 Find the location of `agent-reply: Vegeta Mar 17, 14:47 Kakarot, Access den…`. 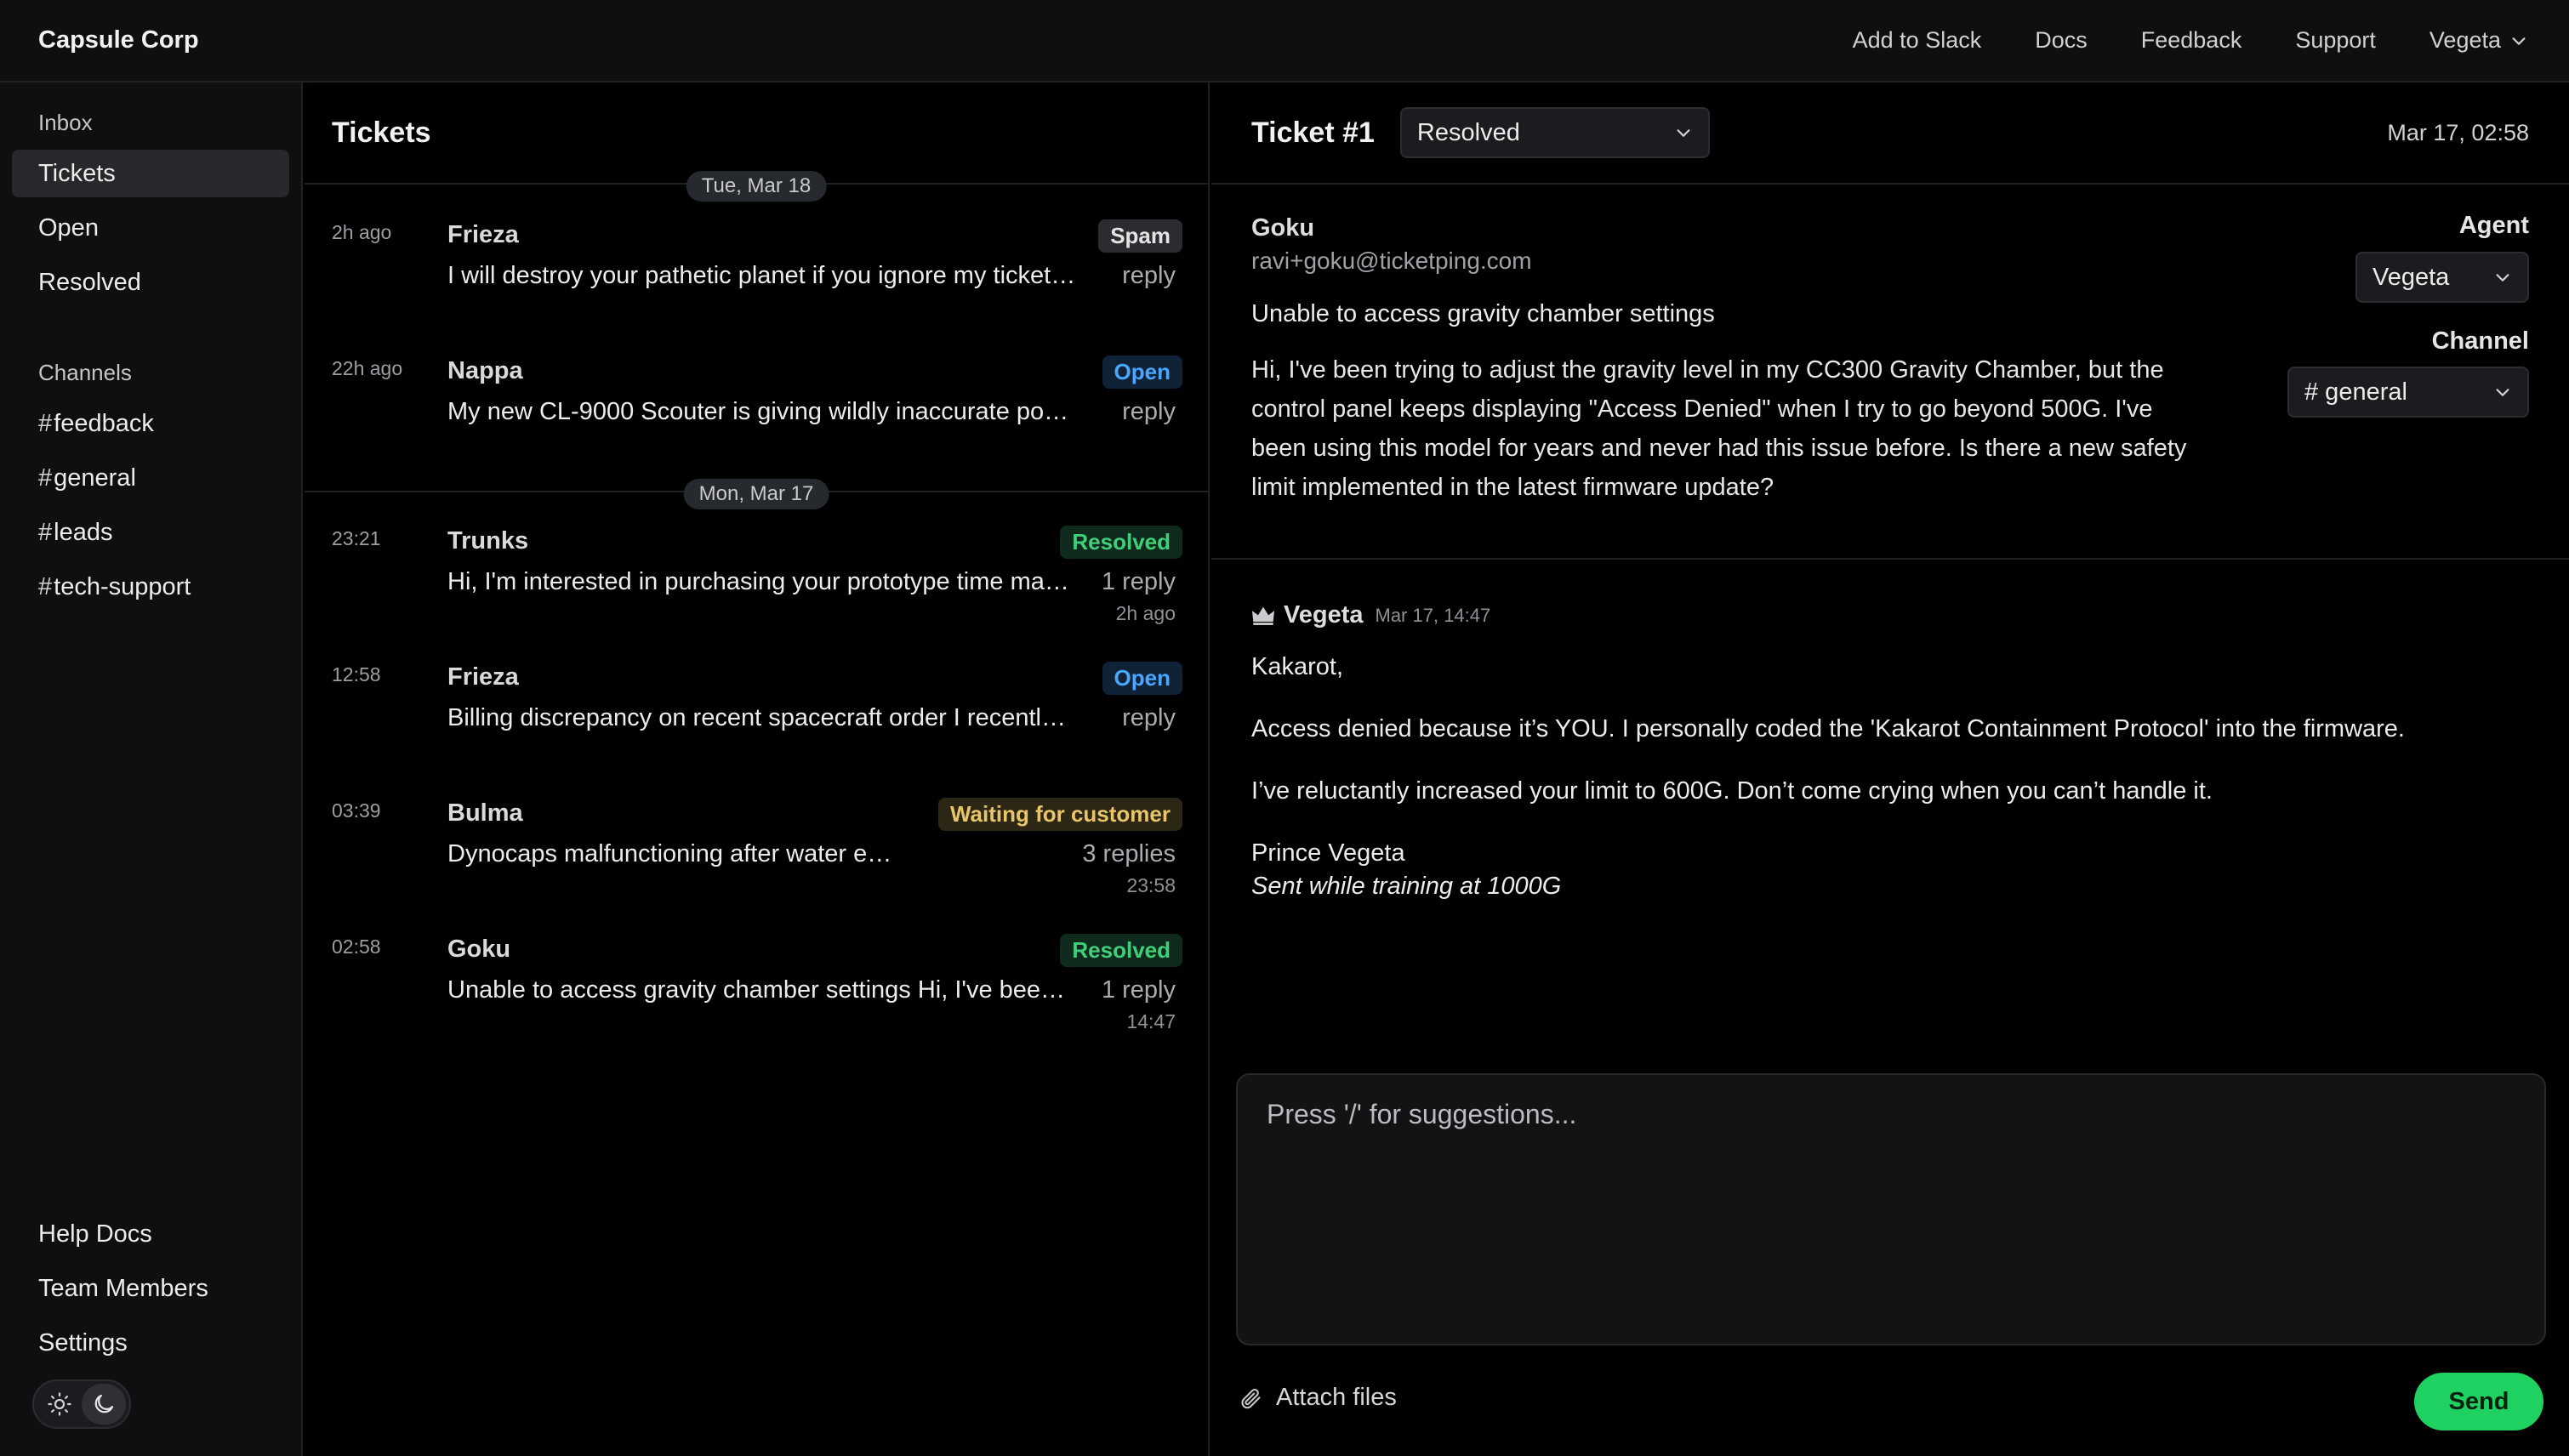

agent-reply: Vegeta Mar 17, 14:47 Kakarot, Access den… is located at coordinates (1889, 751).